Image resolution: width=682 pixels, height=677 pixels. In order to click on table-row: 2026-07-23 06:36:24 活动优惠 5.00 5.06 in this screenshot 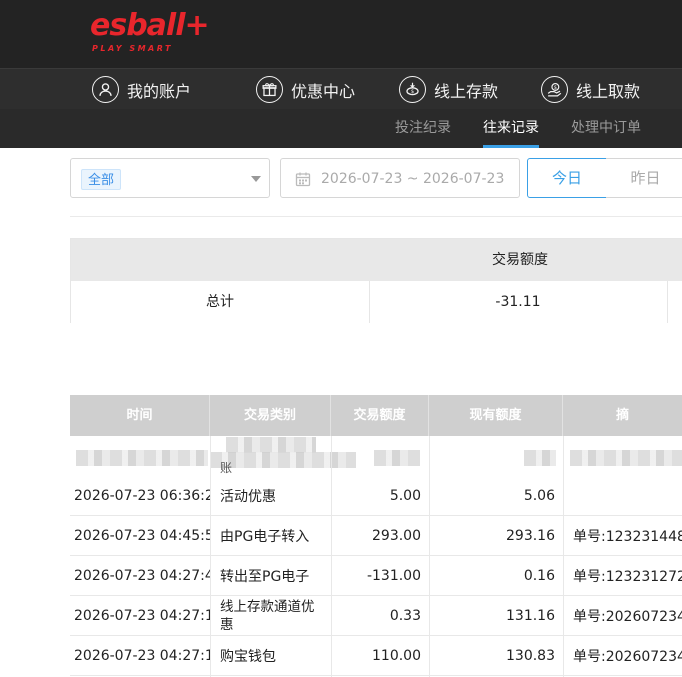, I will do `click(376, 496)`.